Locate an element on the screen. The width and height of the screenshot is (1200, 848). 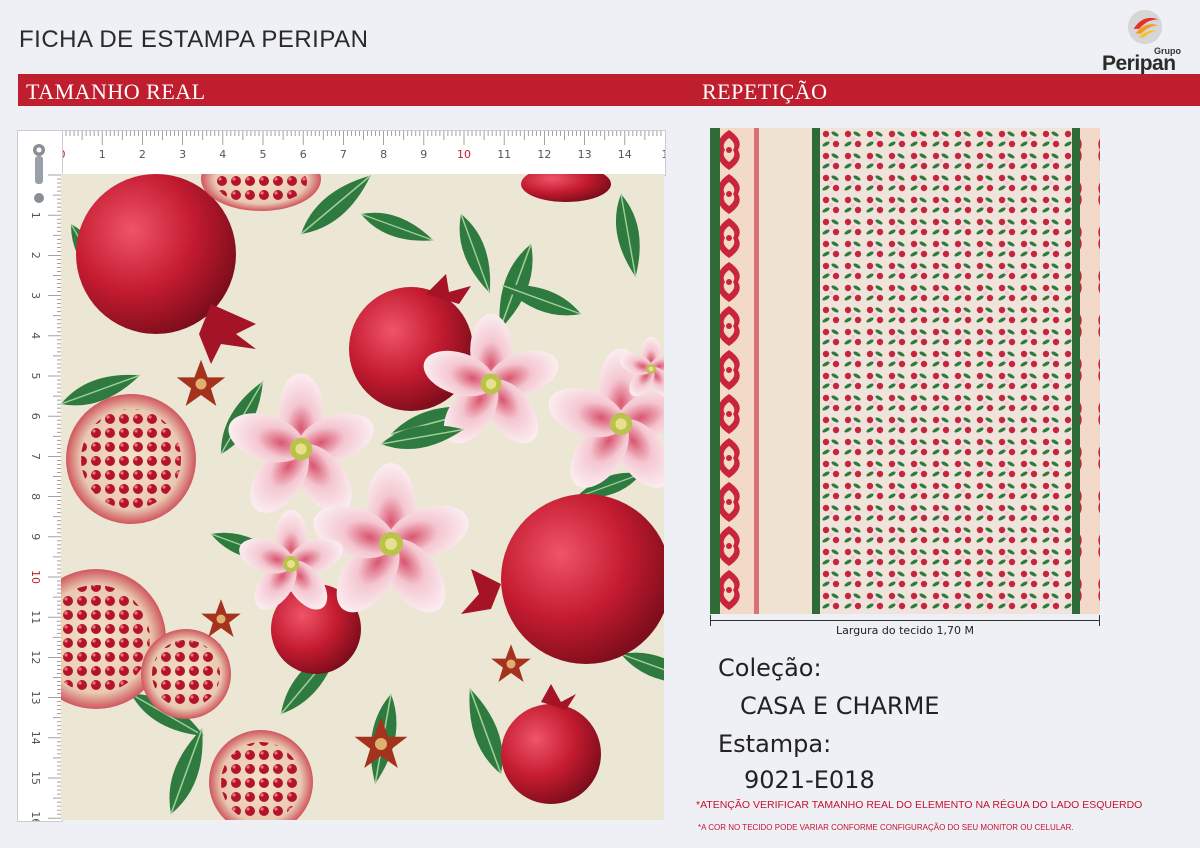
ruler-left-label: 5 is located at coordinates (35, 376).